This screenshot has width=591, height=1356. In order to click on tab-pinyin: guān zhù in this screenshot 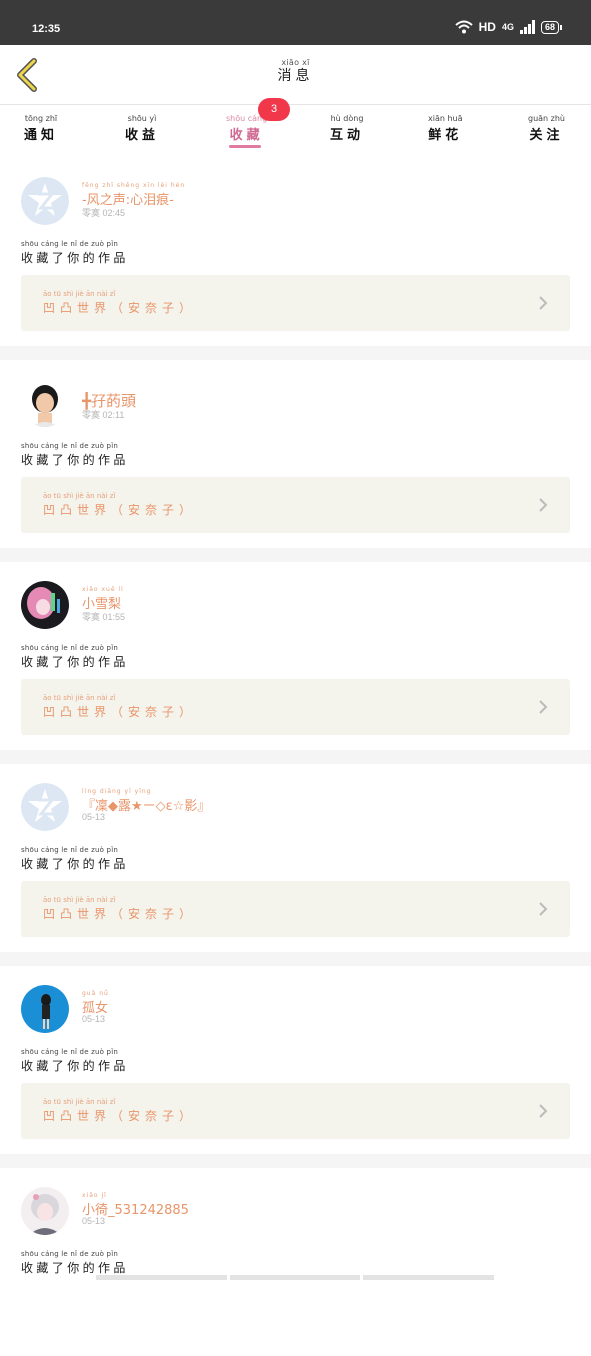, I will do `click(547, 118)`.